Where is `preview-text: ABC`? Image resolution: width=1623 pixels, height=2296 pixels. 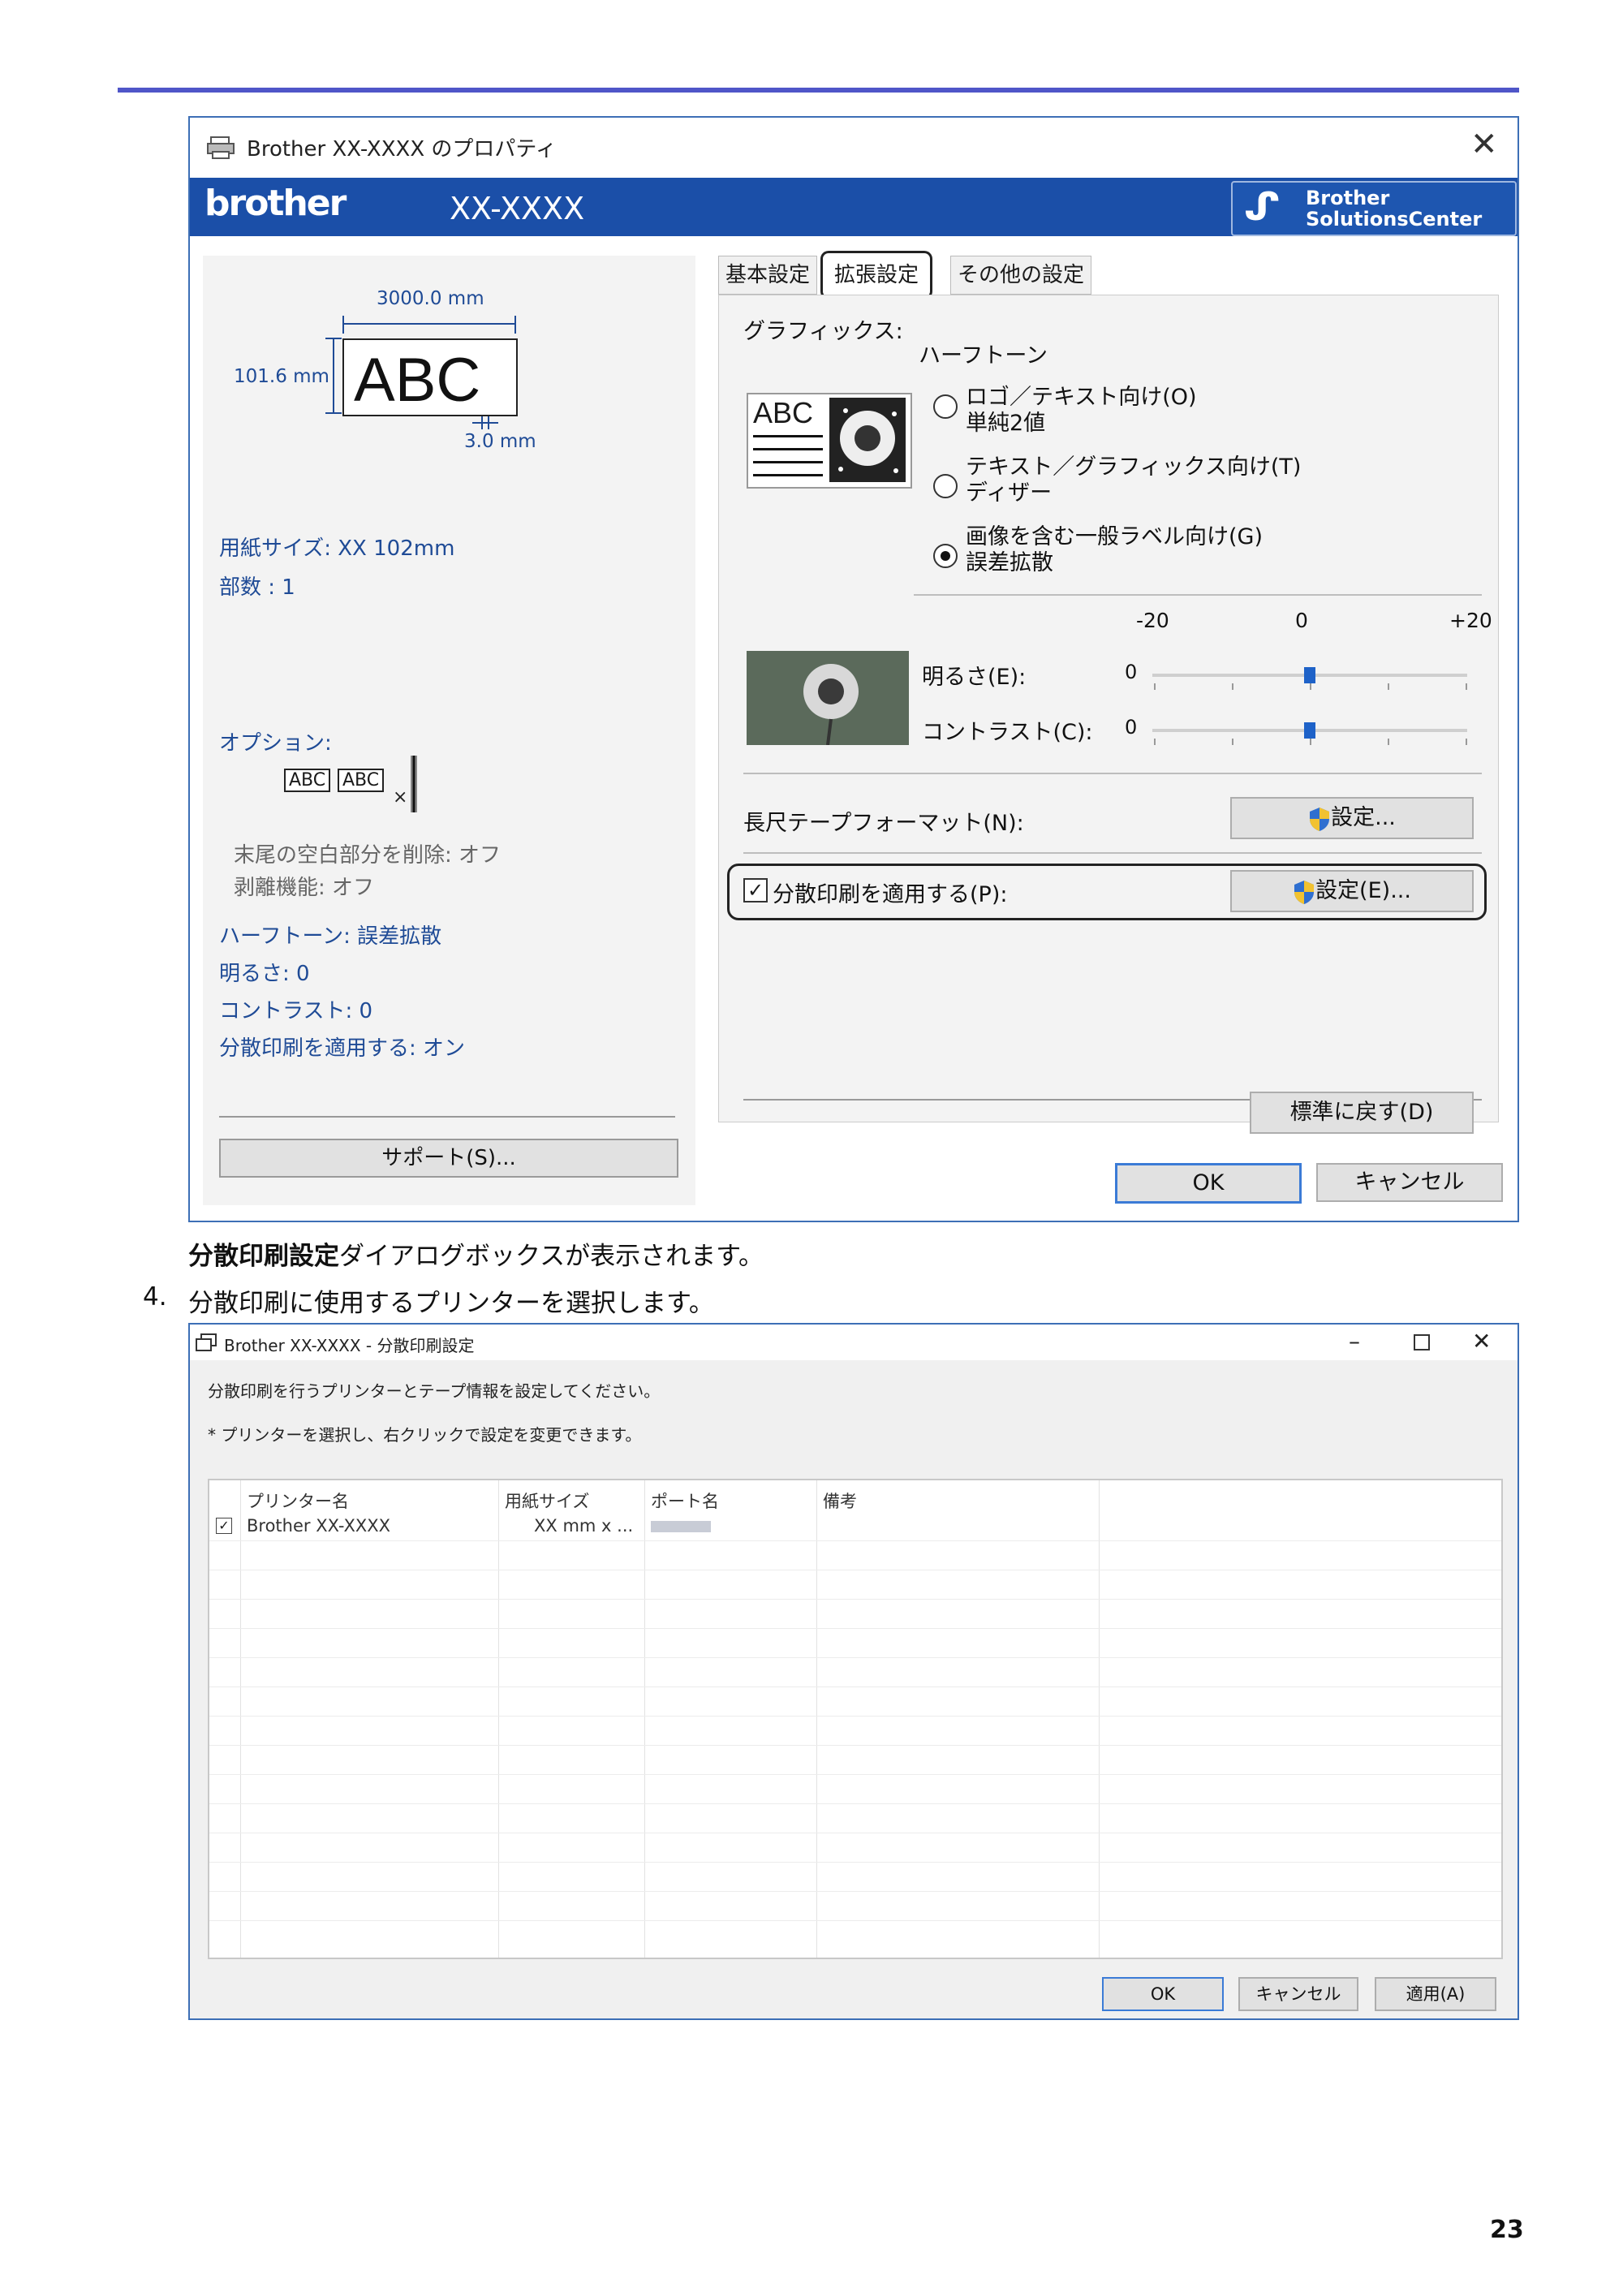 preview-text: ABC is located at coordinates (417, 381).